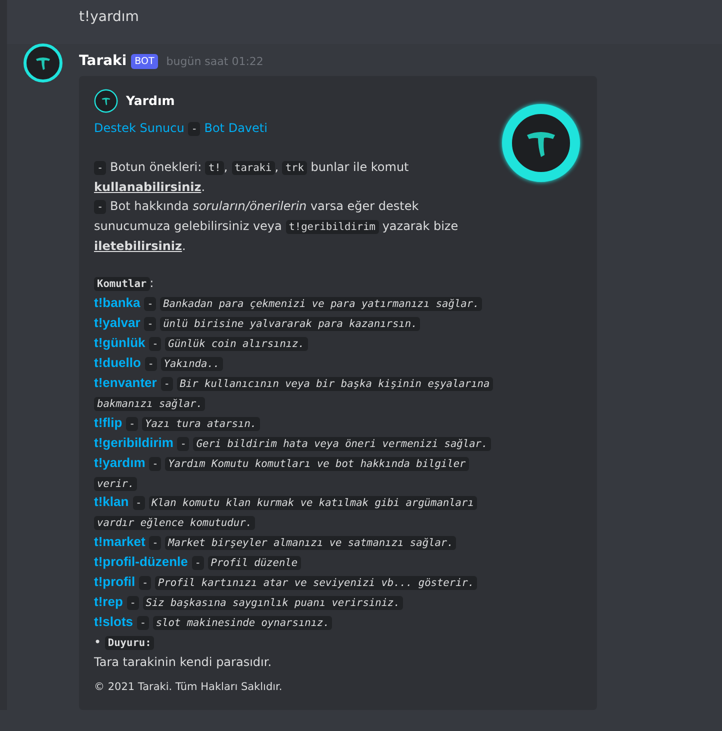 Image resolution: width=722 pixels, height=731 pixels. I want to click on description-text: - Bot hakkında soruların/önerilerin varsa eğer destek sunucumuza gelebilirsiniz veya t!geribildirim yazarak bize iletebilirsiniz., so click(277, 226).